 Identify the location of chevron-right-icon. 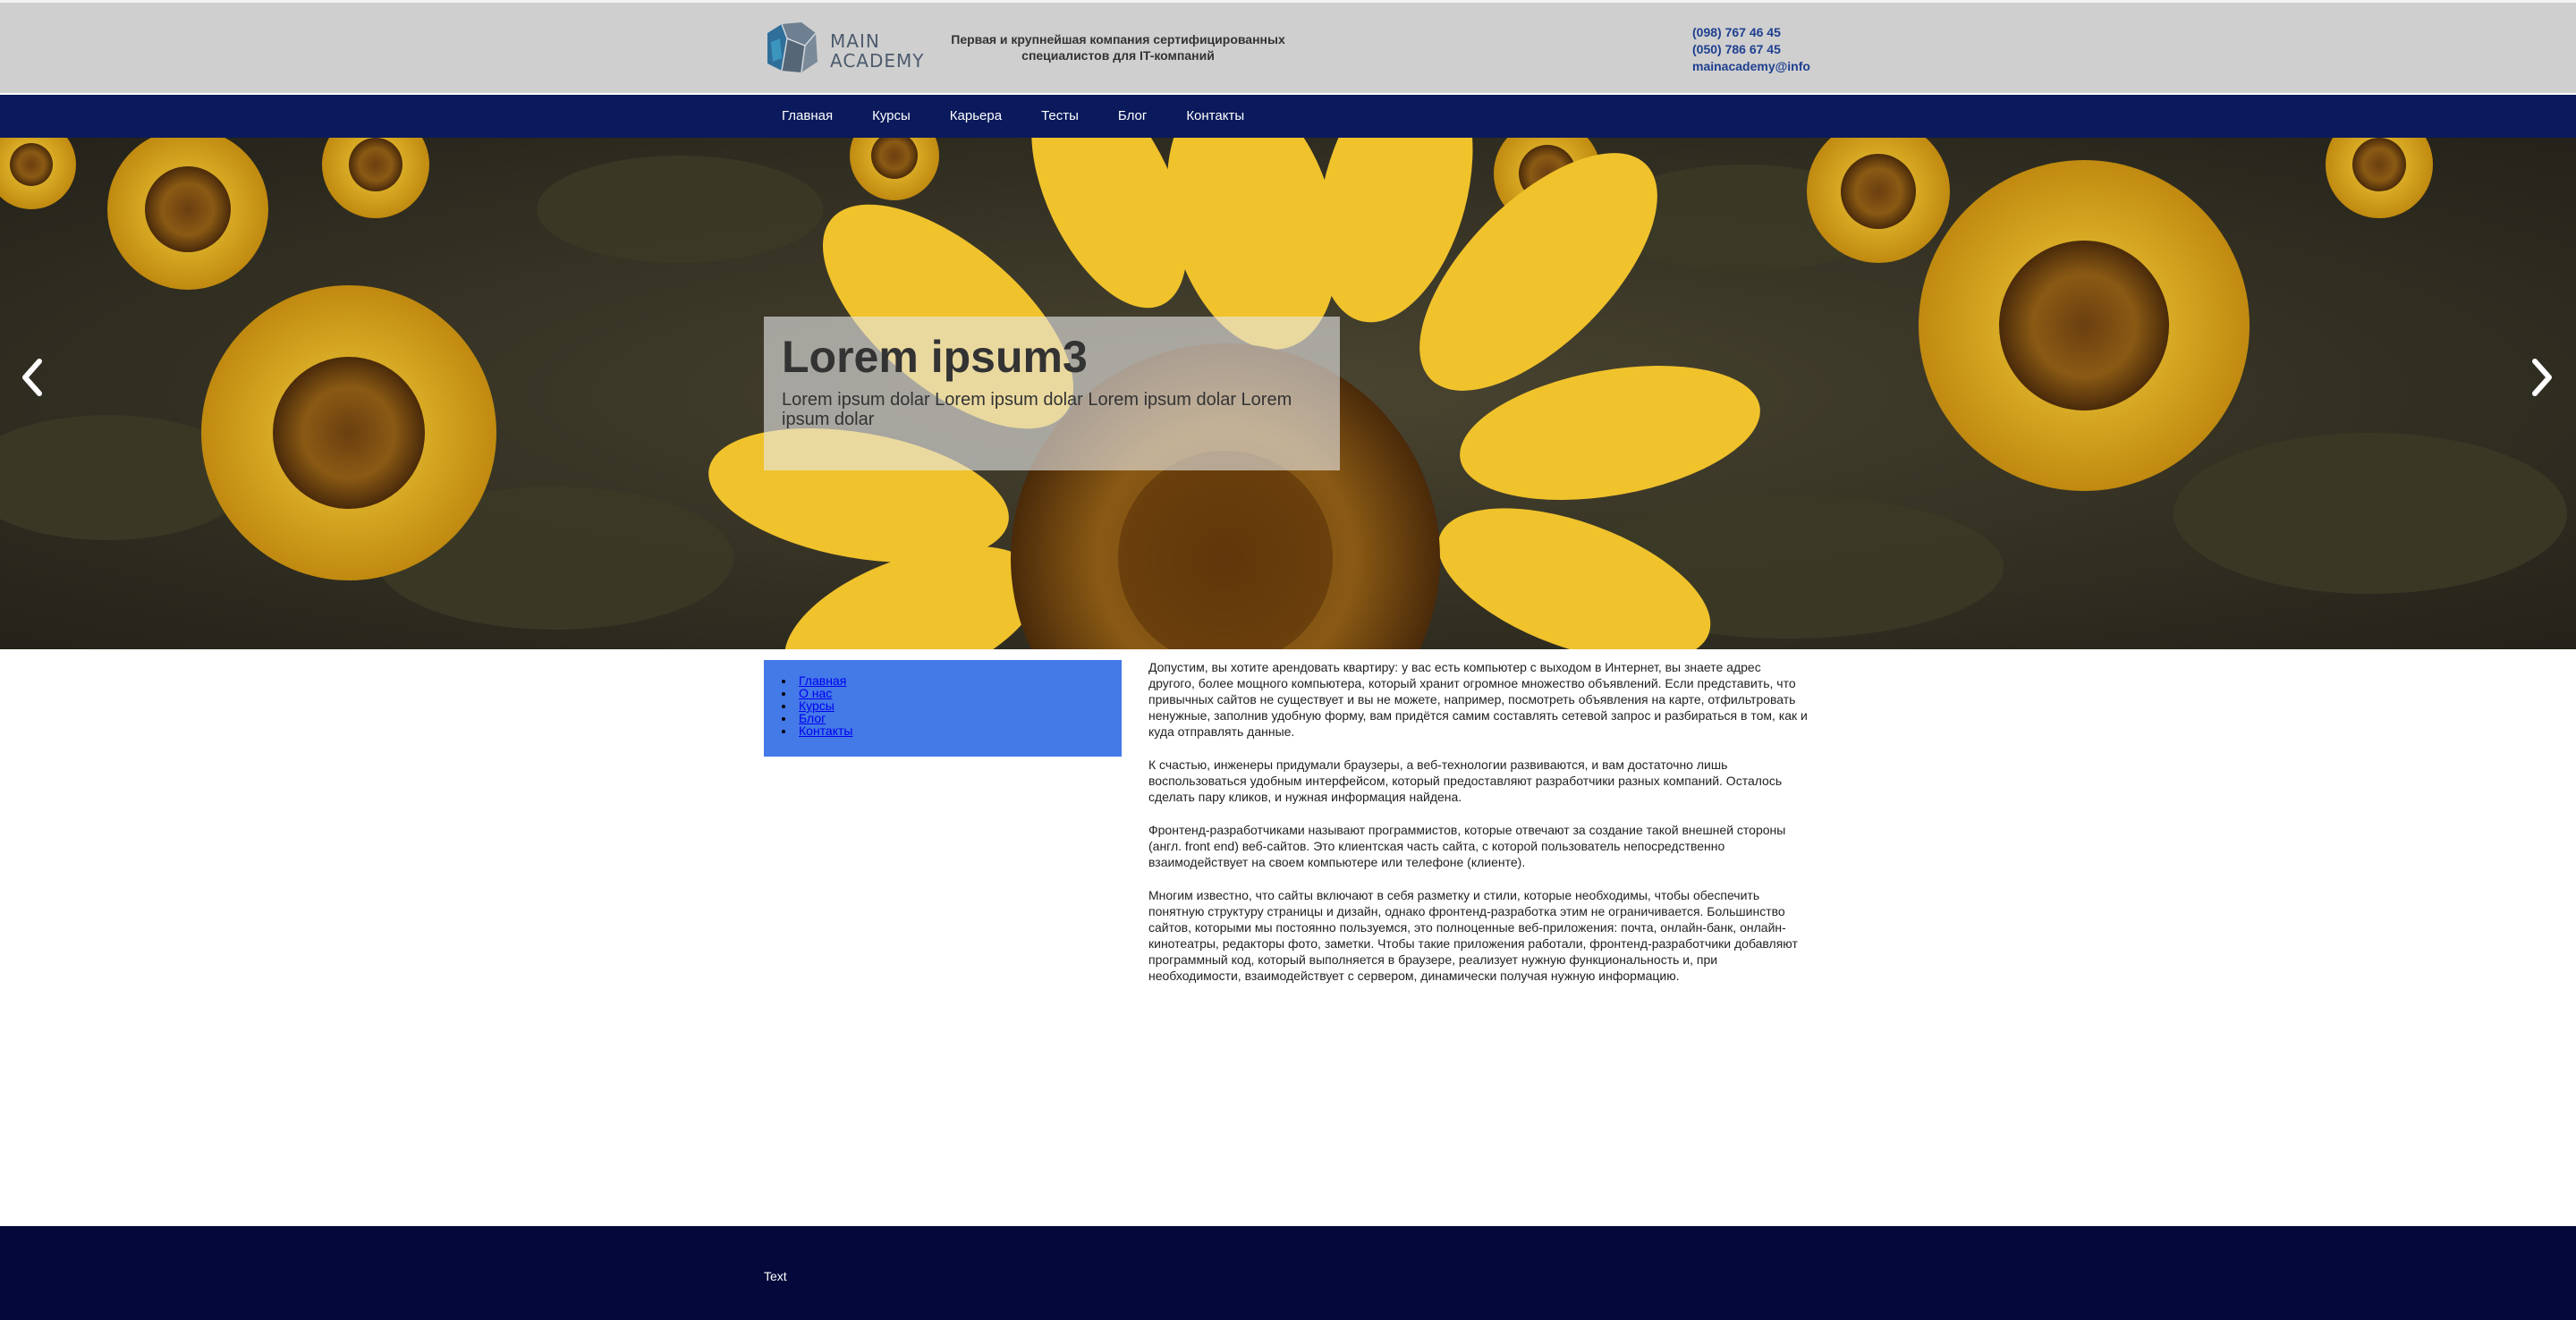
(2542, 377).